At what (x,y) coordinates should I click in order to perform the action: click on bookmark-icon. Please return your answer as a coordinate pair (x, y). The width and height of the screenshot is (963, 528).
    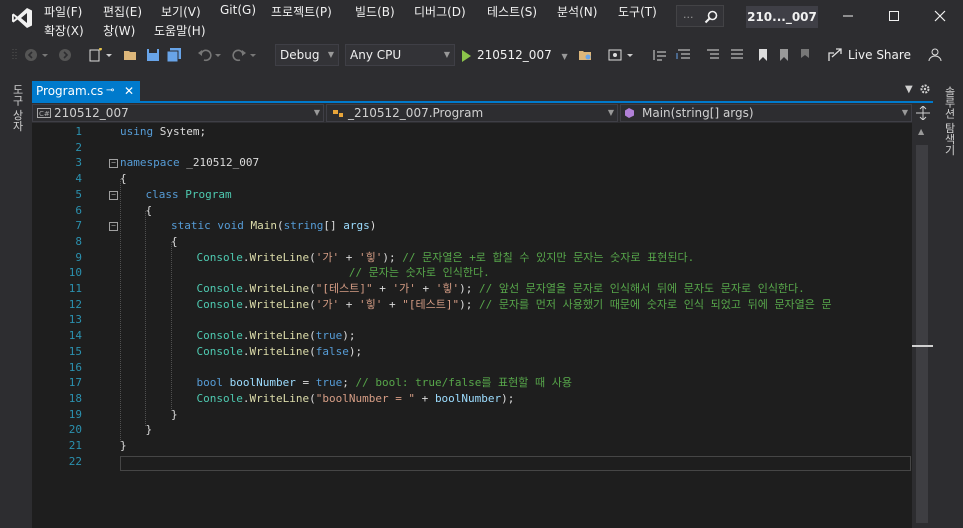
    Looking at the image, I should click on (763, 55).